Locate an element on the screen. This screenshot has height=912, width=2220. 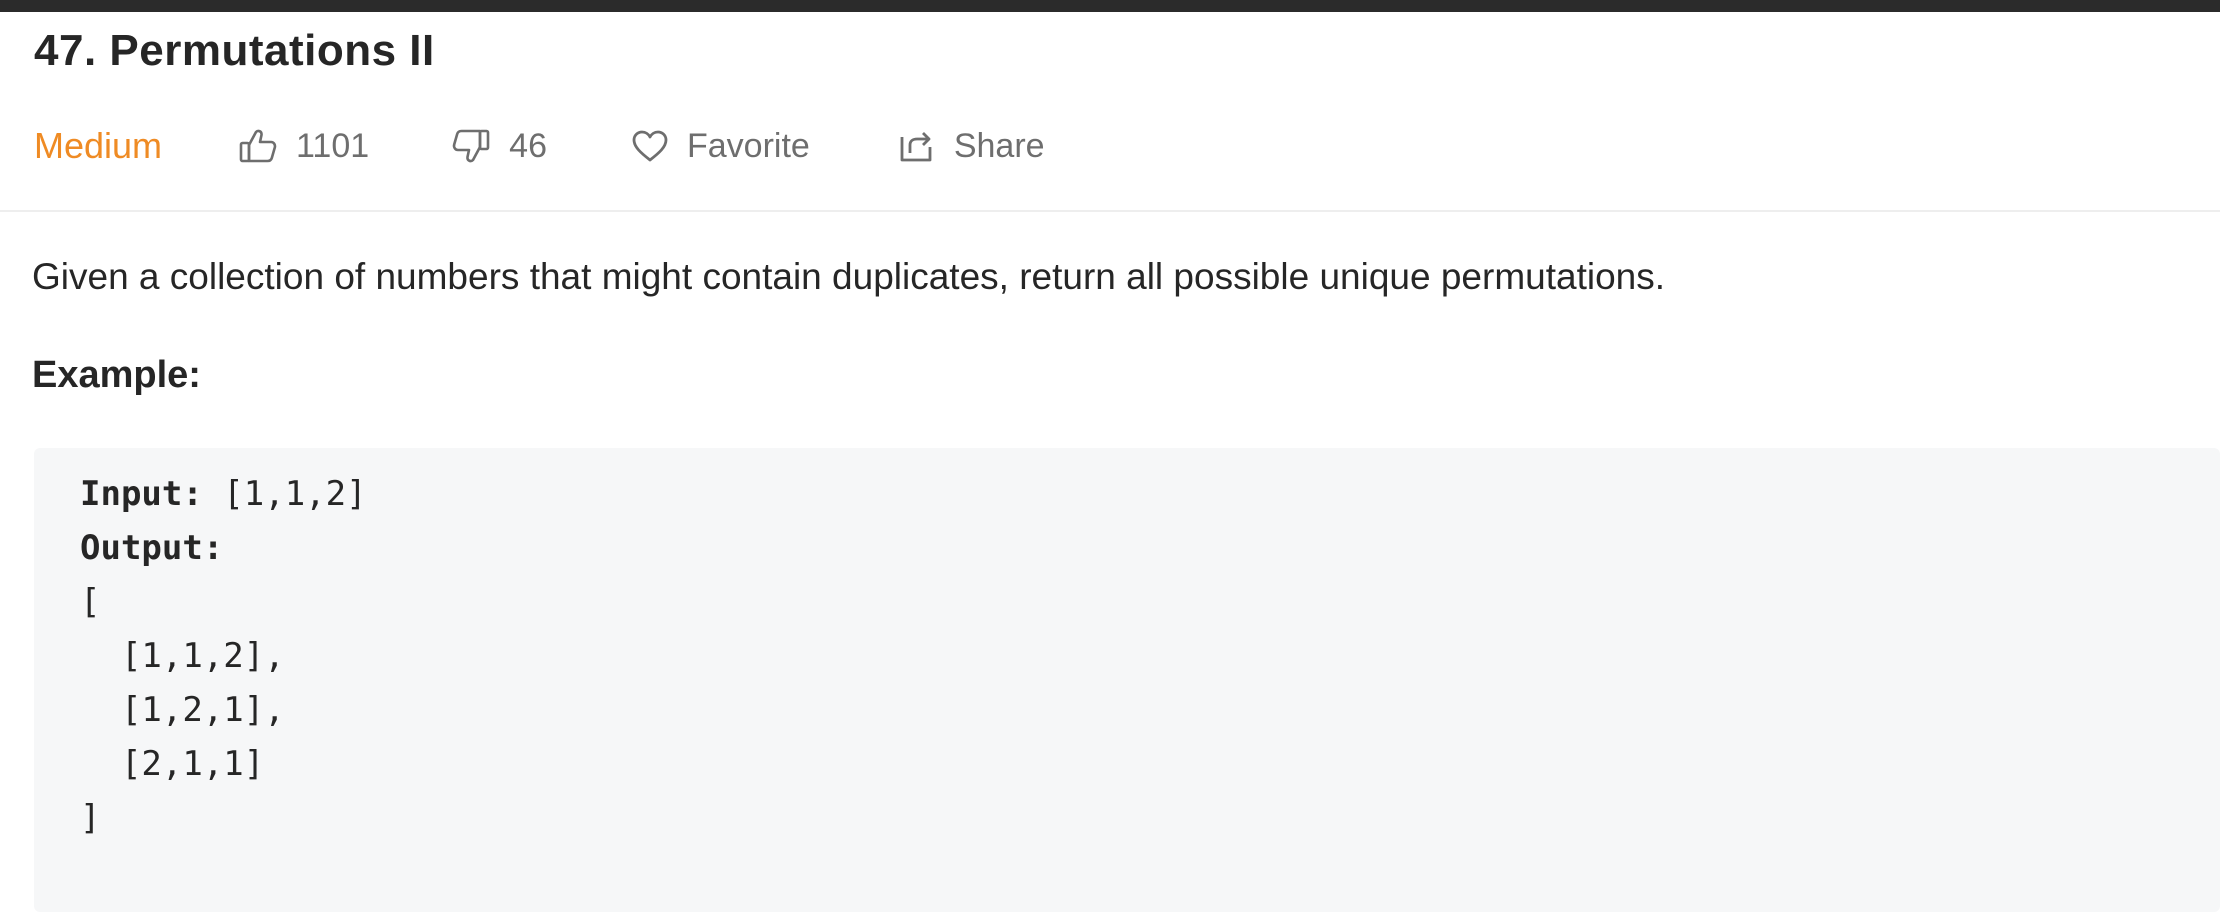
output-label: Output: is located at coordinates (152, 548).